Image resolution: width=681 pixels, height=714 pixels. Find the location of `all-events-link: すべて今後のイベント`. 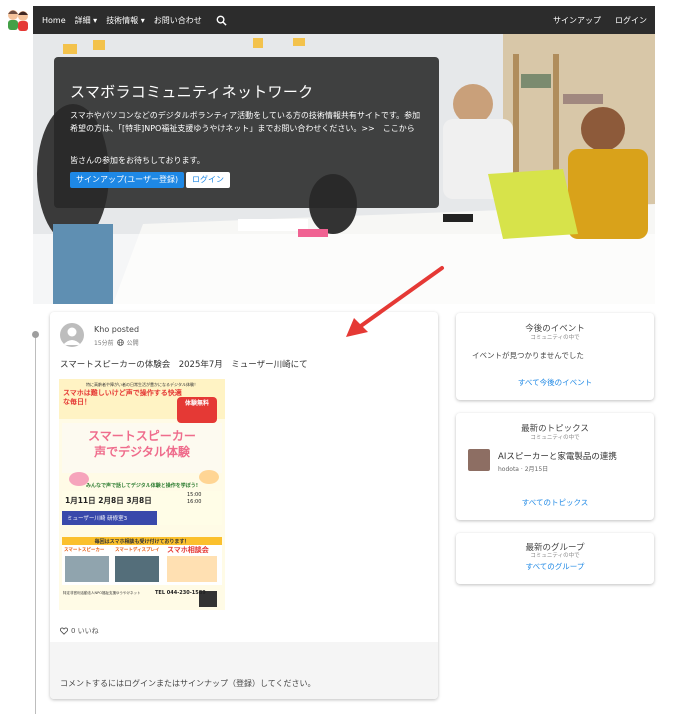

all-events-link: すべて今後のイベント is located at coordinates (555, 382).